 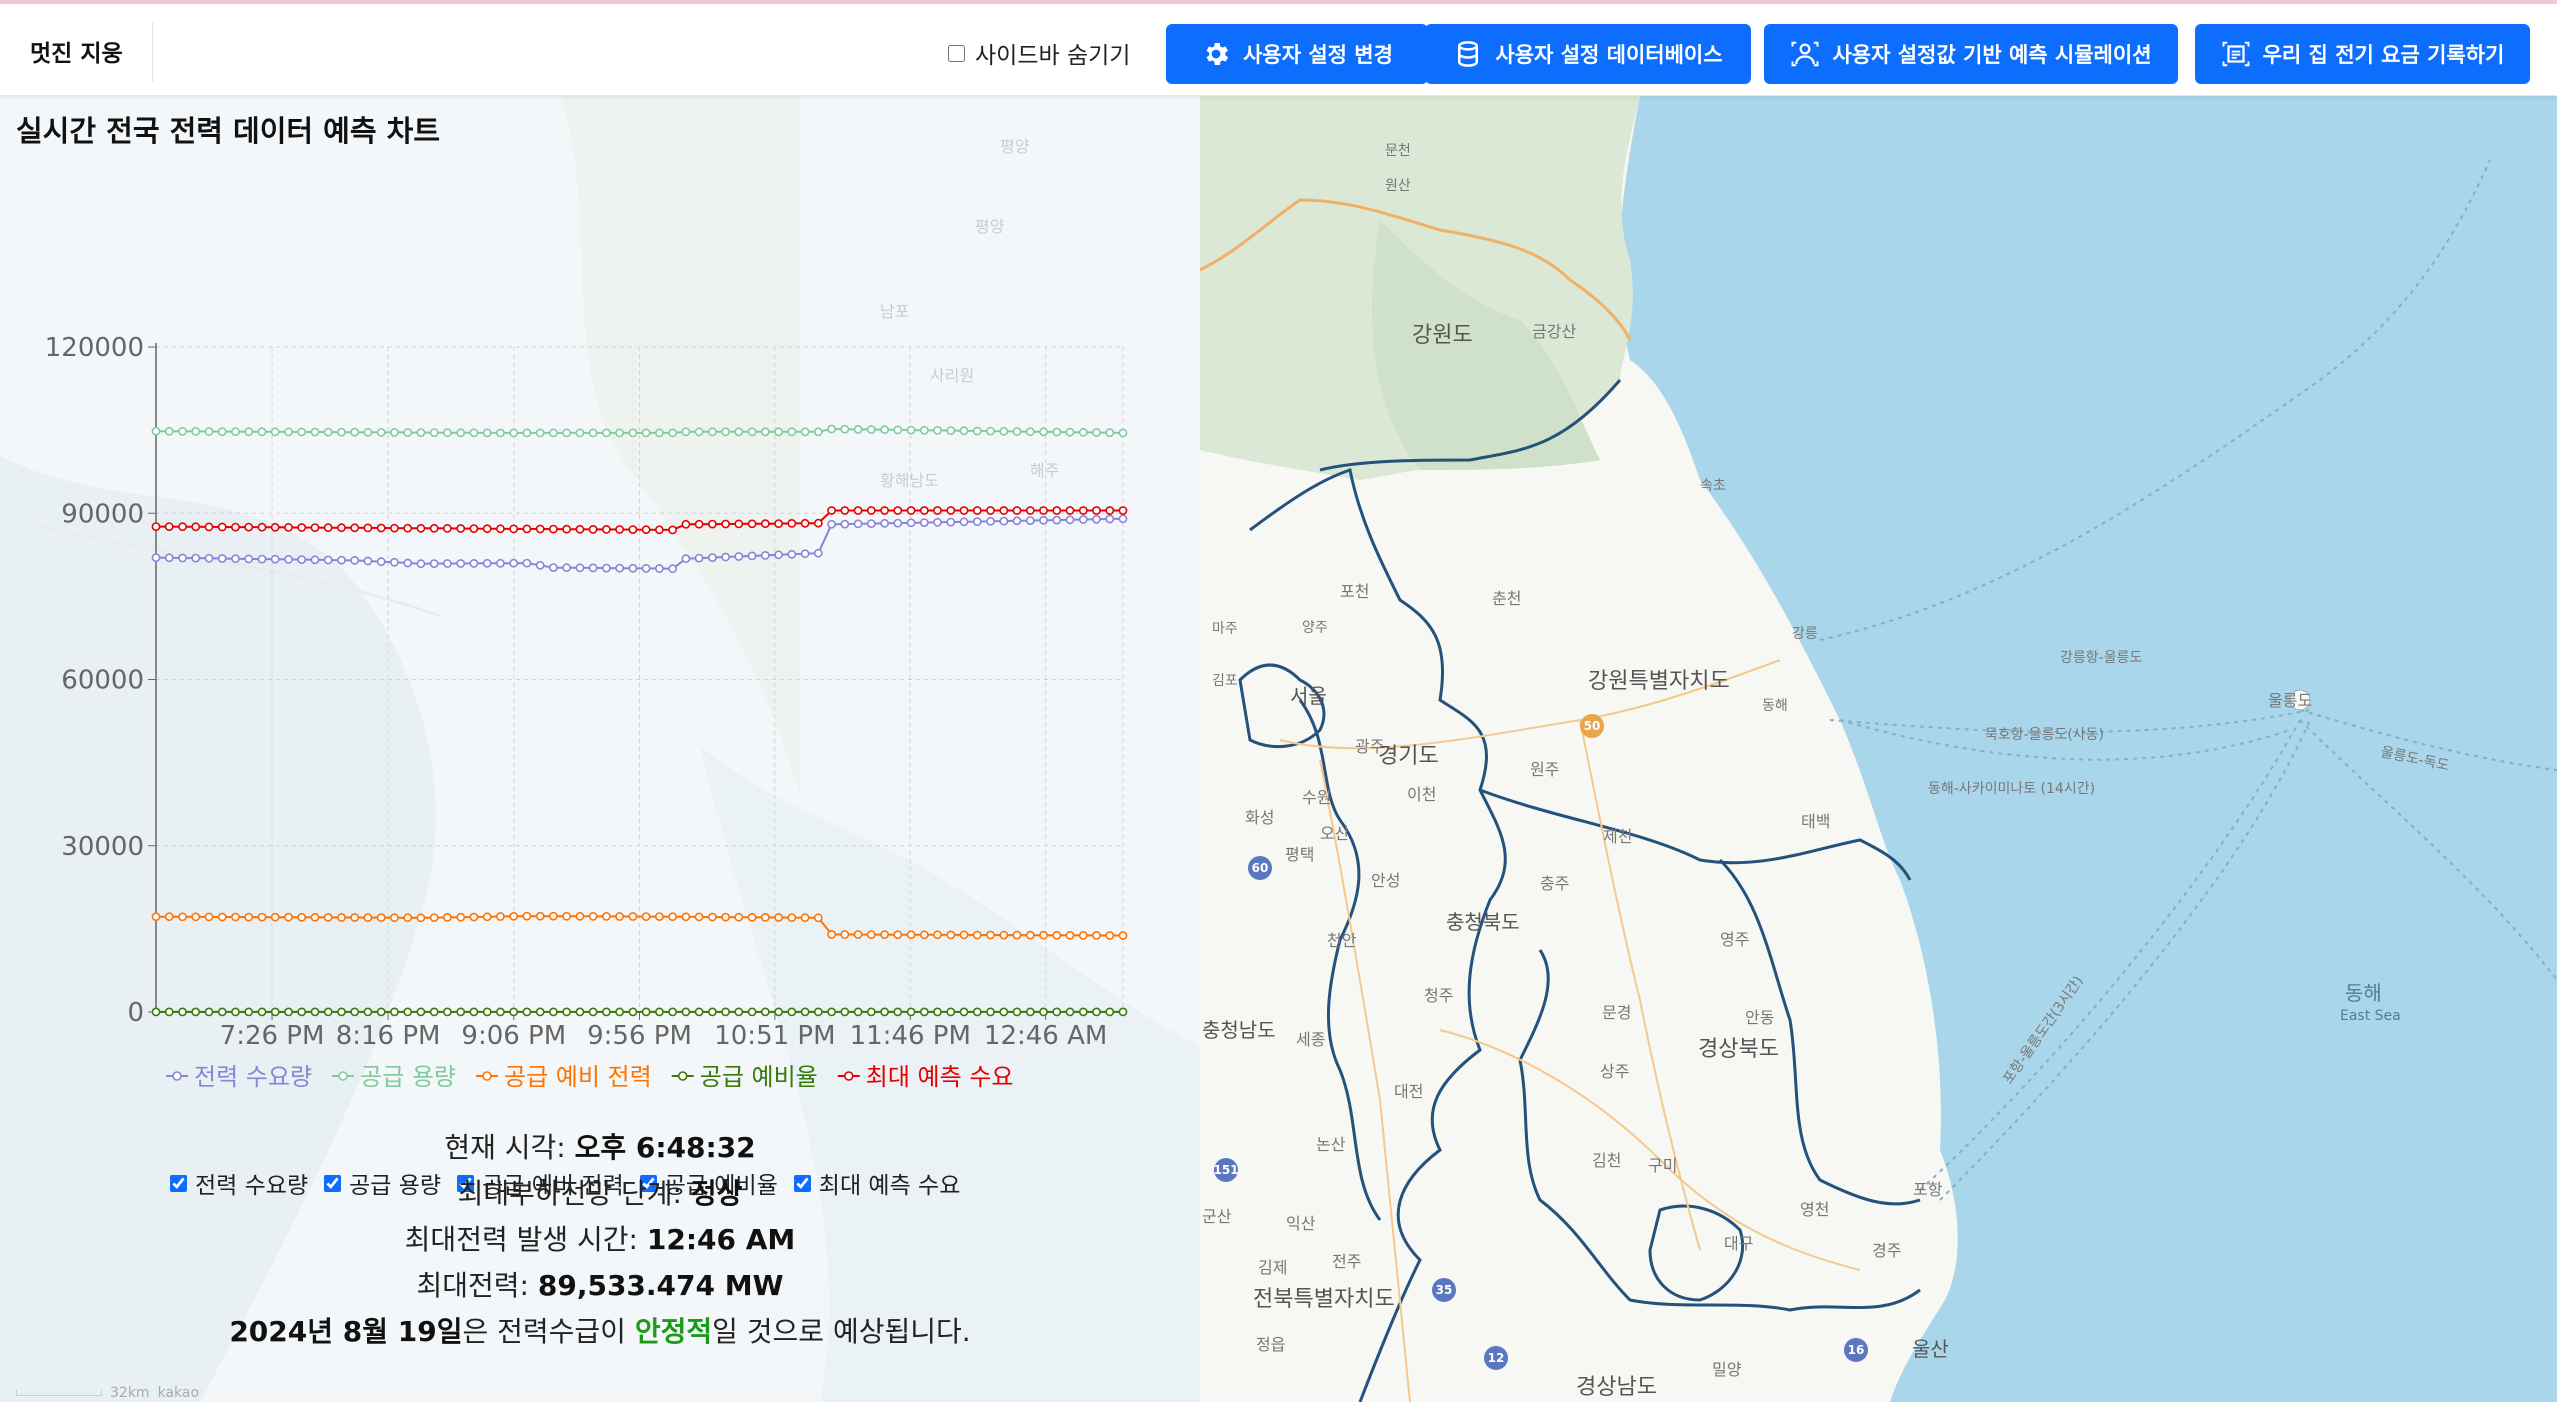 I want to click on x-tick-label: 11:46 PM, so click(x=910, y=1036).